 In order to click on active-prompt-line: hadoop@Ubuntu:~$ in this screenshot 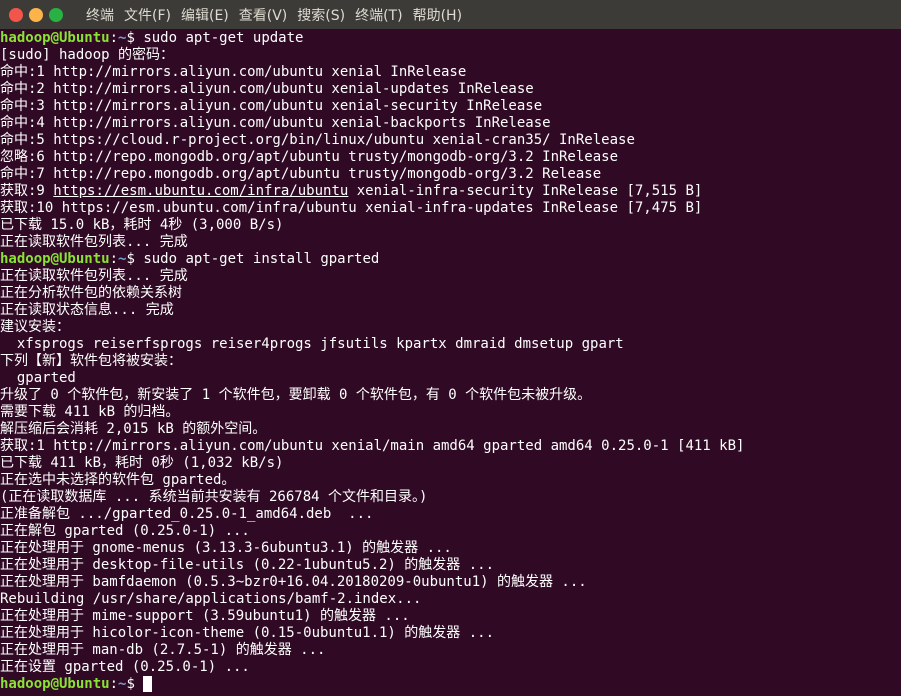, I will do `click(450, 684)`.